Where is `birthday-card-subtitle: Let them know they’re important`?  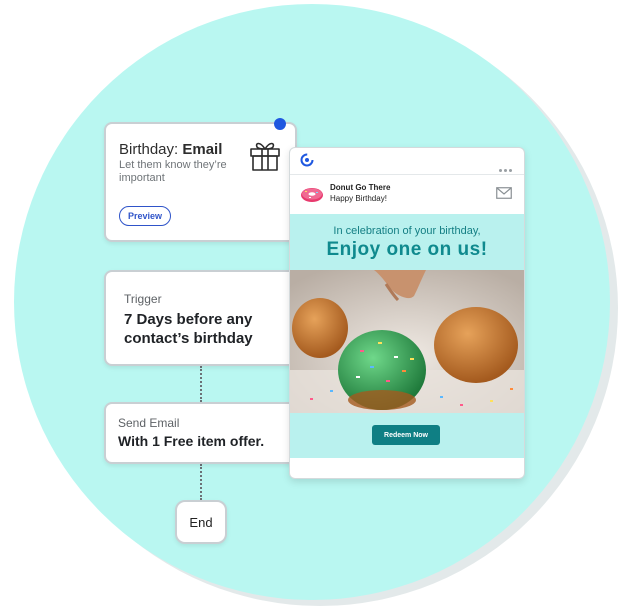
birthday-card-subtitle: Let them know they’re important is located at coordinates (173, 171).